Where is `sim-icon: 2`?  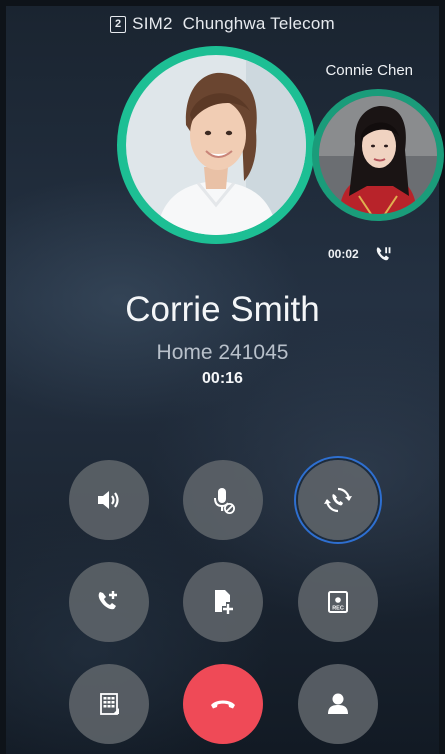 sim-icon: 2 is located at coordinates (118, 24).